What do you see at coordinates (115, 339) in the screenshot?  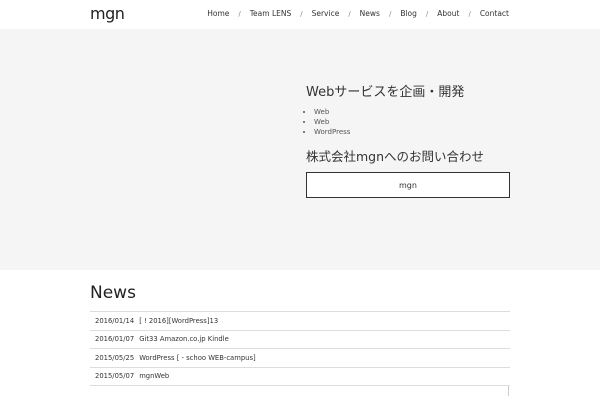 I see `news-date: 2016/01/07` at bounding box center [115, 339].